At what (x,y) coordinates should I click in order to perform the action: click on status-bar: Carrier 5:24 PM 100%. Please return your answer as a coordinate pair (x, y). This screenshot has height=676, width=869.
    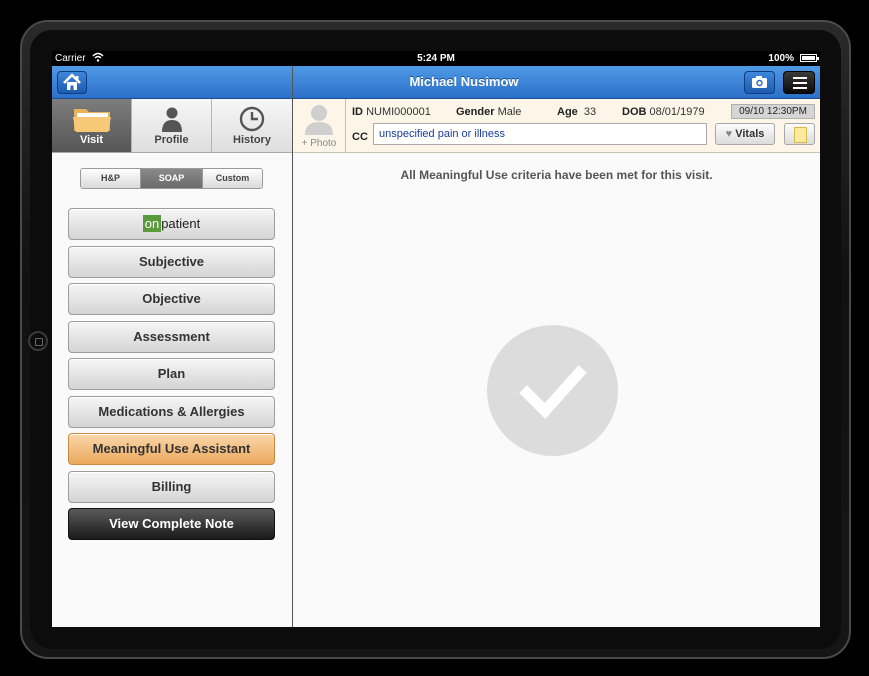
    Looking at the image, I should click on (436, 58).